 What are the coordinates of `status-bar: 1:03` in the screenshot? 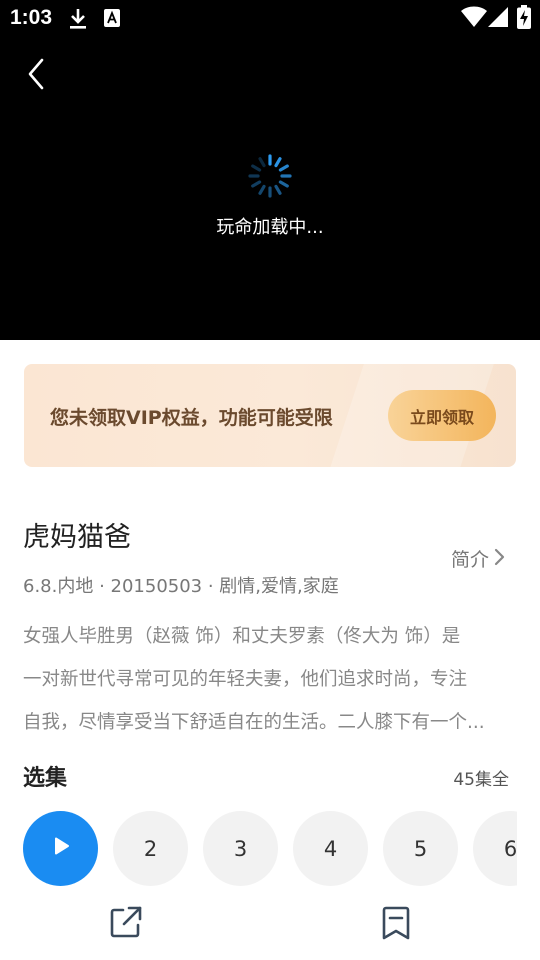 It's located at (270, 18).